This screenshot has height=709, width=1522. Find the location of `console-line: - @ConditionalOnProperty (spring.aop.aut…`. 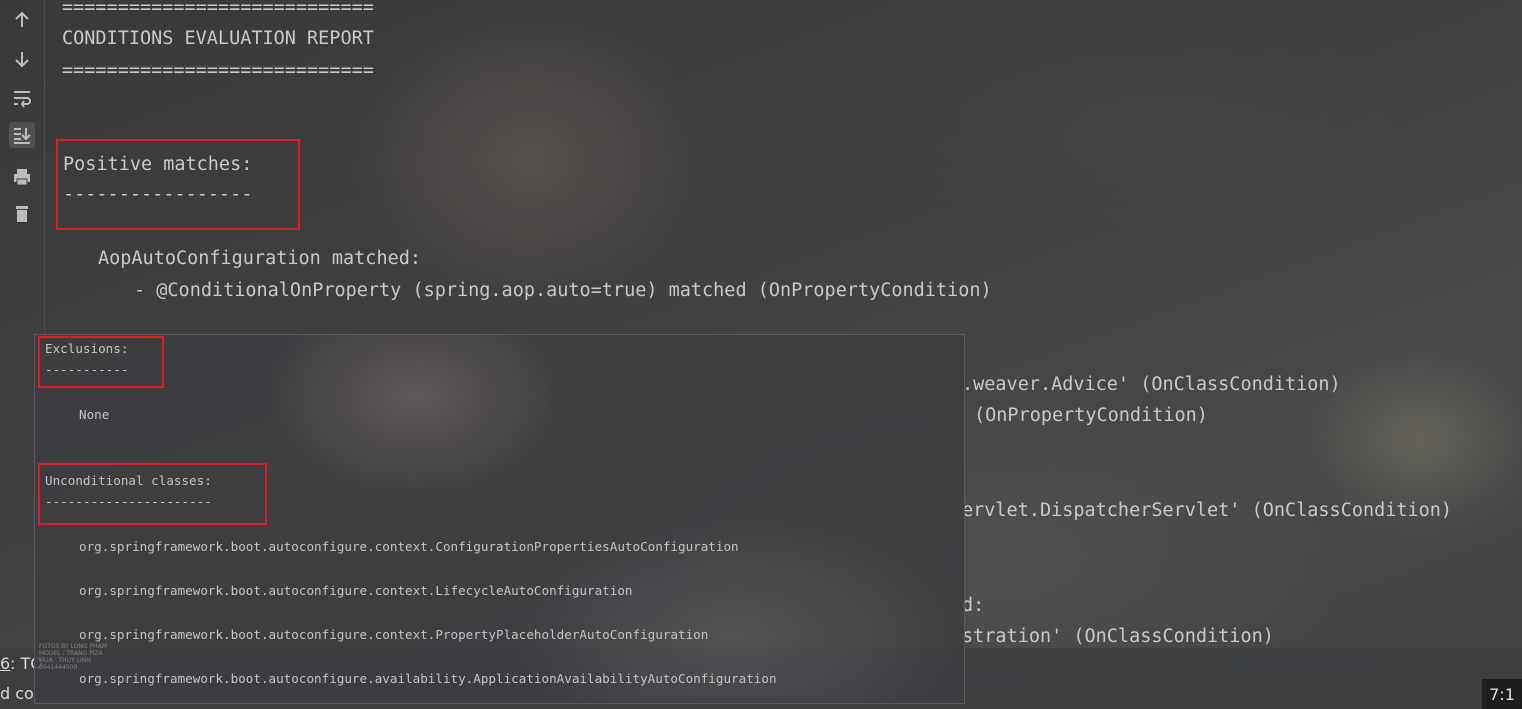

console-line: - @ConditionalOnProperty (spring.aop.aut… is located at coordinates (563, 290).